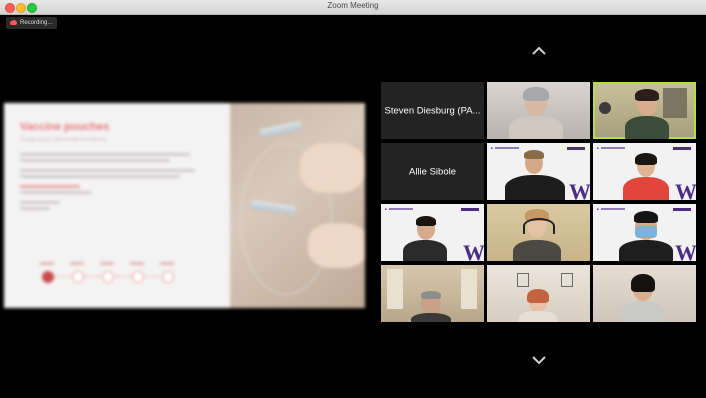 The image size is (706, 398). I want to click on title-bar: Zoom Meeting, so click(353, 7).